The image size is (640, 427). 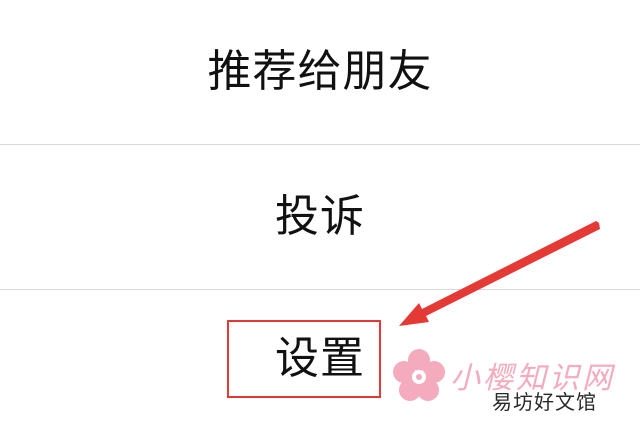 I want to click on menu-item-label: 设置, so click(x=320, y=358).